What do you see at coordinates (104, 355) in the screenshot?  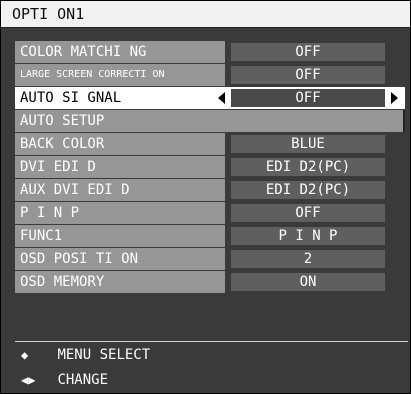 I see `hint-label: MENU SELECT` at bounding box center [104, 355].